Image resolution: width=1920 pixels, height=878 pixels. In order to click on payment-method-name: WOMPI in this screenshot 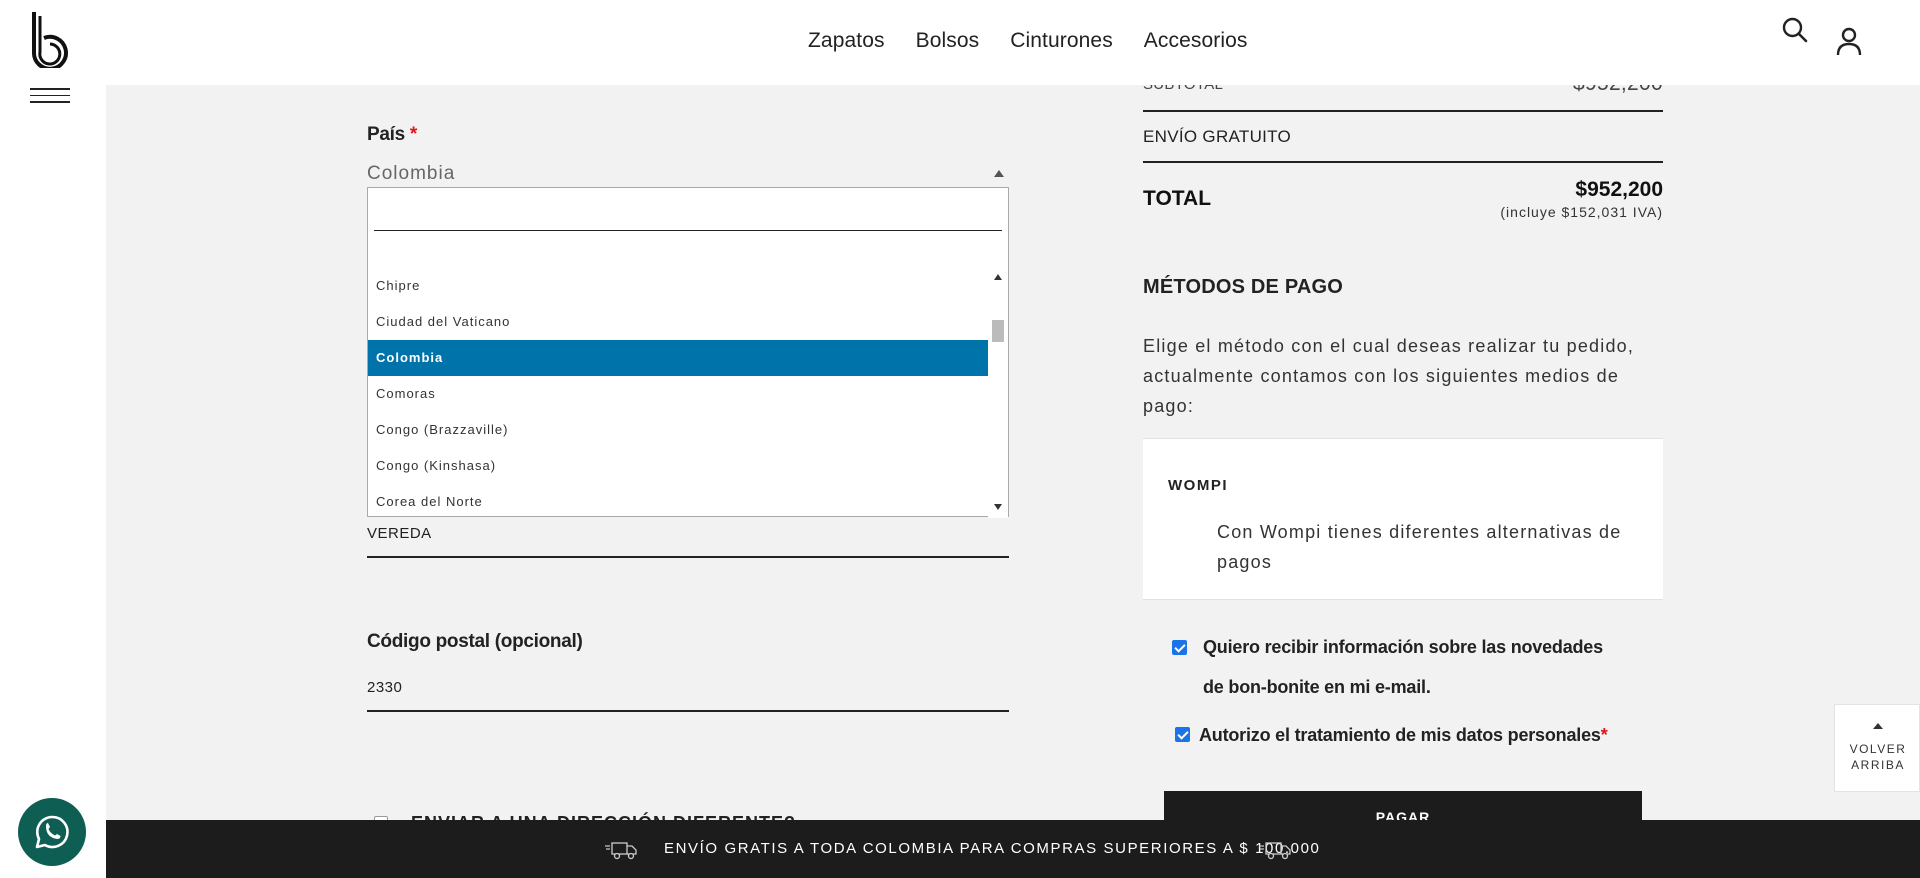, I will do `click(1198, 485)`.